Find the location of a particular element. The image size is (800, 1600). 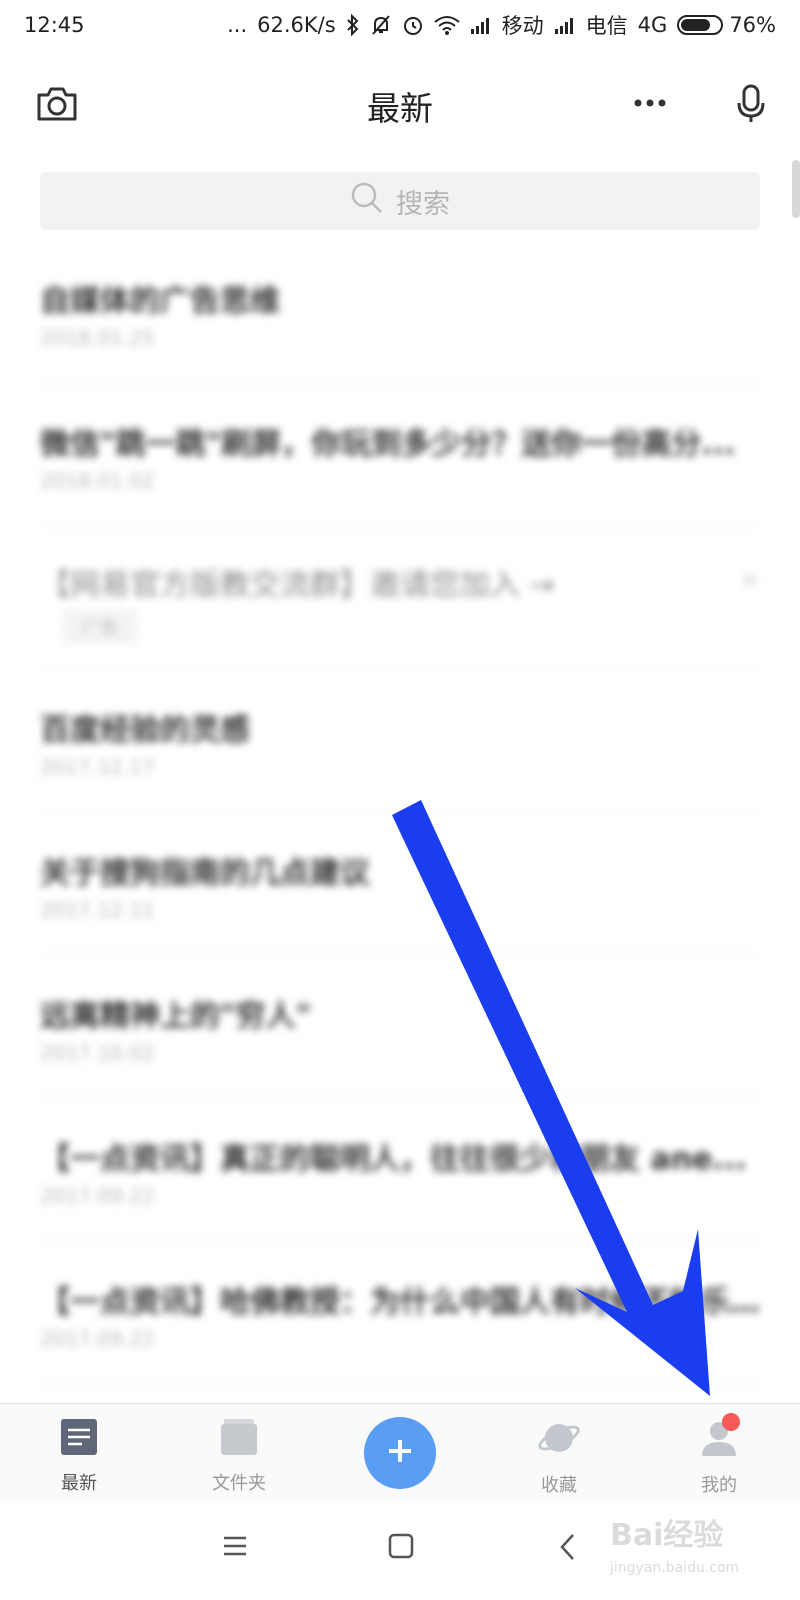

watermark-logo: Bai经验 is located at coordinates (667, 1535).